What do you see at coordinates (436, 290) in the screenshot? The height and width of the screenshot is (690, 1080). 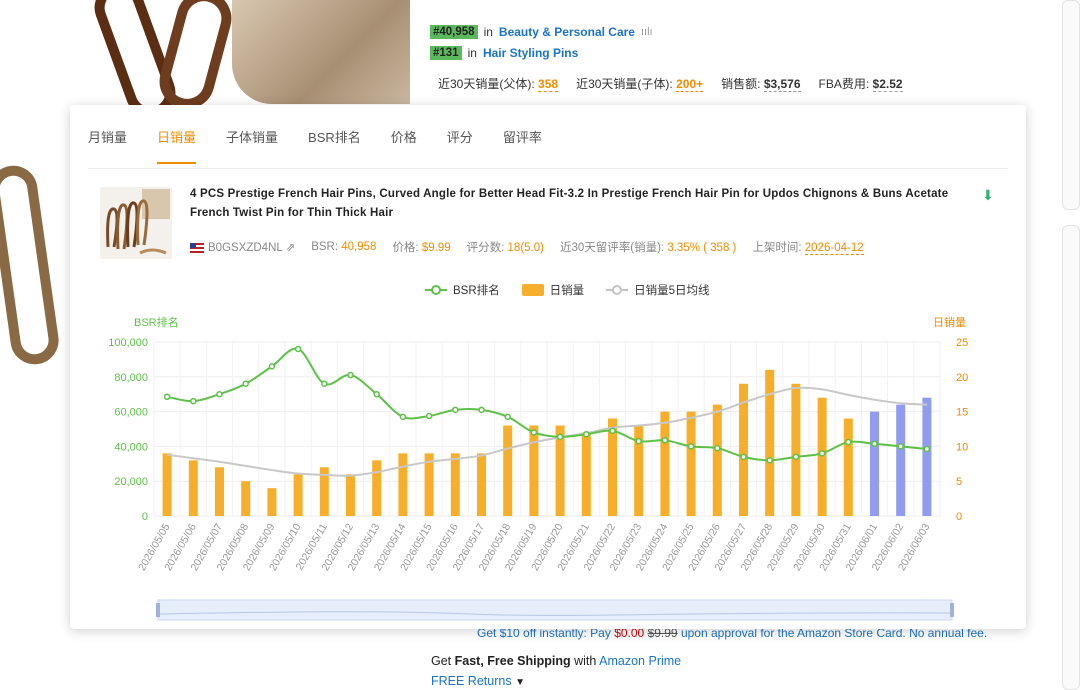 I see `bsr-line-swatch-icon` at bounding box center [436, 290].